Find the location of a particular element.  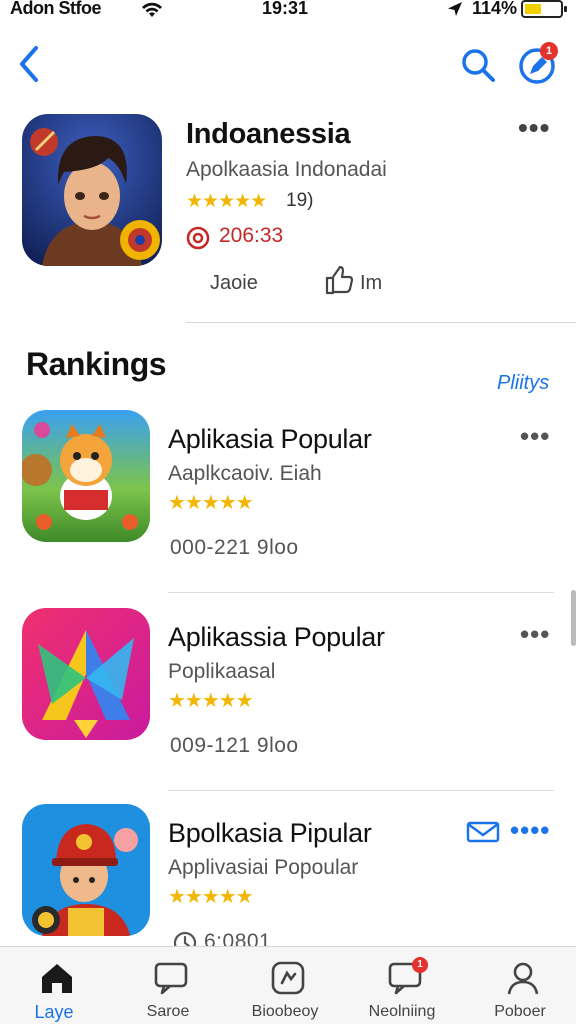

app-subtitle: Aaplkcaoiv. Eiah is located at coordinates (245, 473).